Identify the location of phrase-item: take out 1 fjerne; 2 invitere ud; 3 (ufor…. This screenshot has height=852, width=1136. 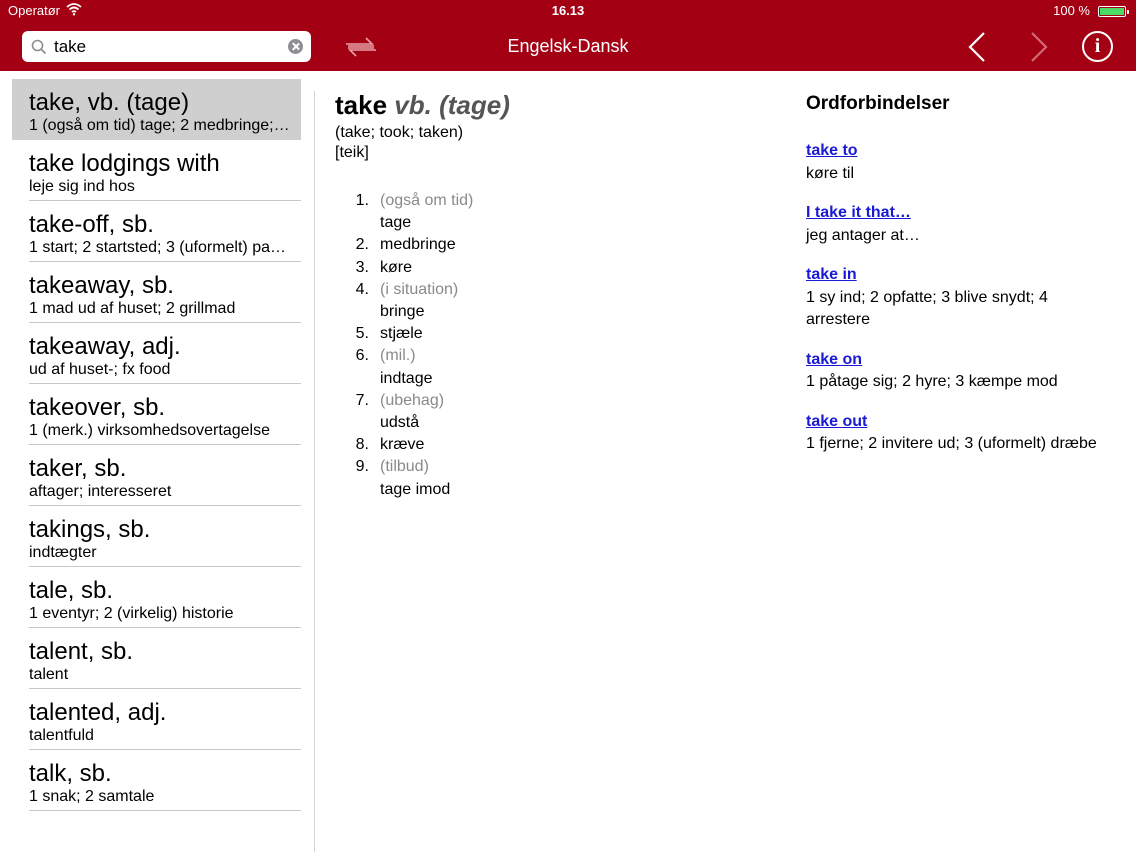
(956, 433).